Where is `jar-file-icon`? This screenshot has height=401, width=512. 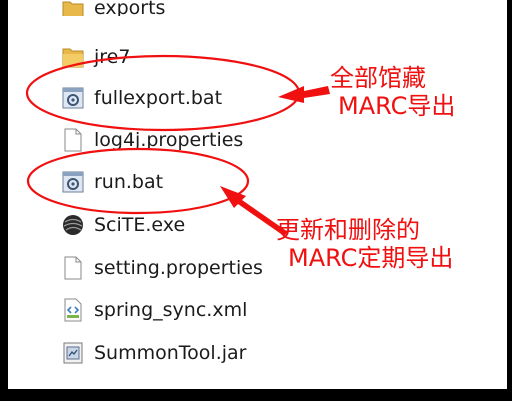
jar-file-icon is located at coordinates (73, 353).